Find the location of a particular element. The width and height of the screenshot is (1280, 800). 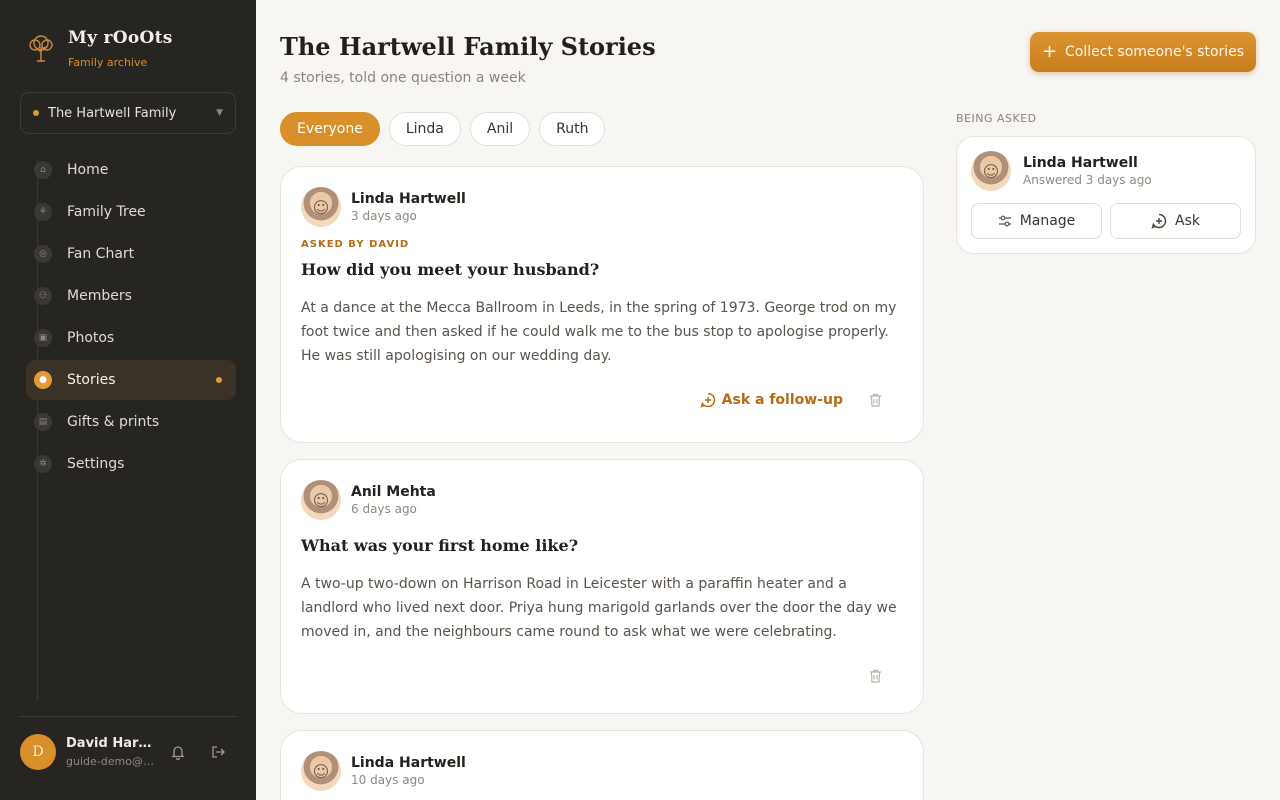

story-card: ☺ Linda Hartwell 10 days ago is located at coordinates (602, 765).